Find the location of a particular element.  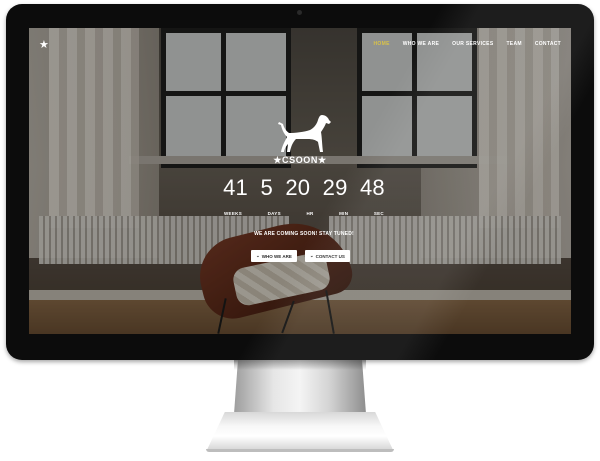

brand-name: ★CSOON★ is located at coordinates (300, 160).